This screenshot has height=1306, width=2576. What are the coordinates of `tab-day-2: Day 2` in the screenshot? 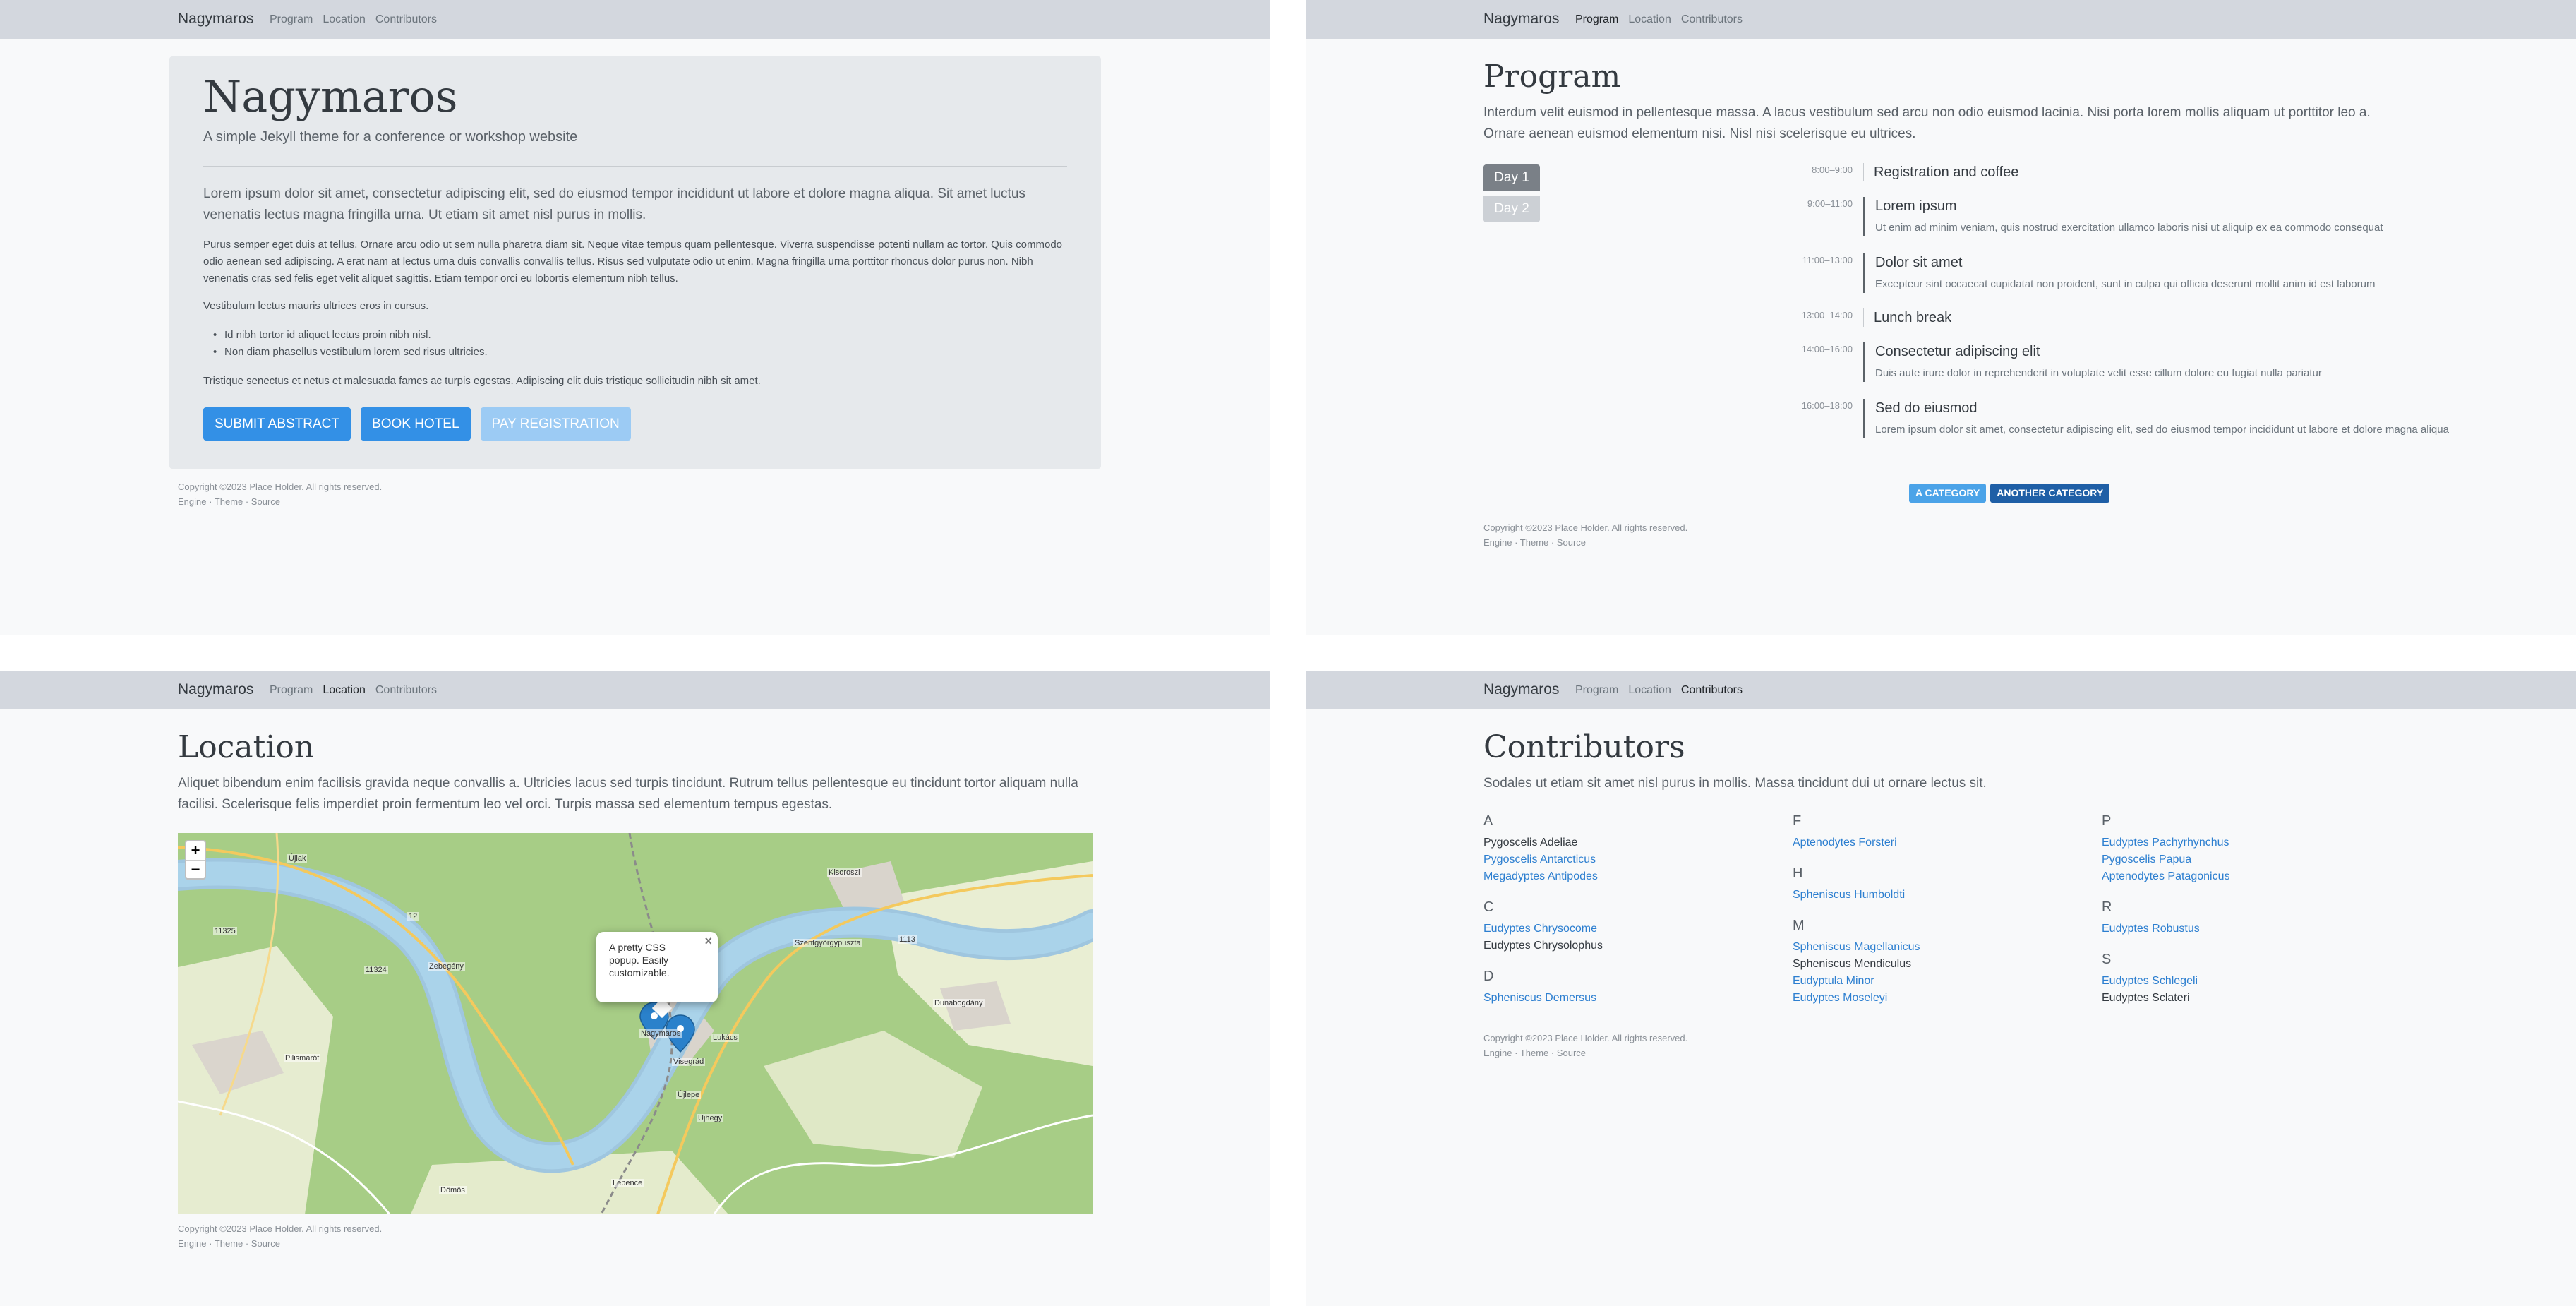 It's located at (1511, 209).